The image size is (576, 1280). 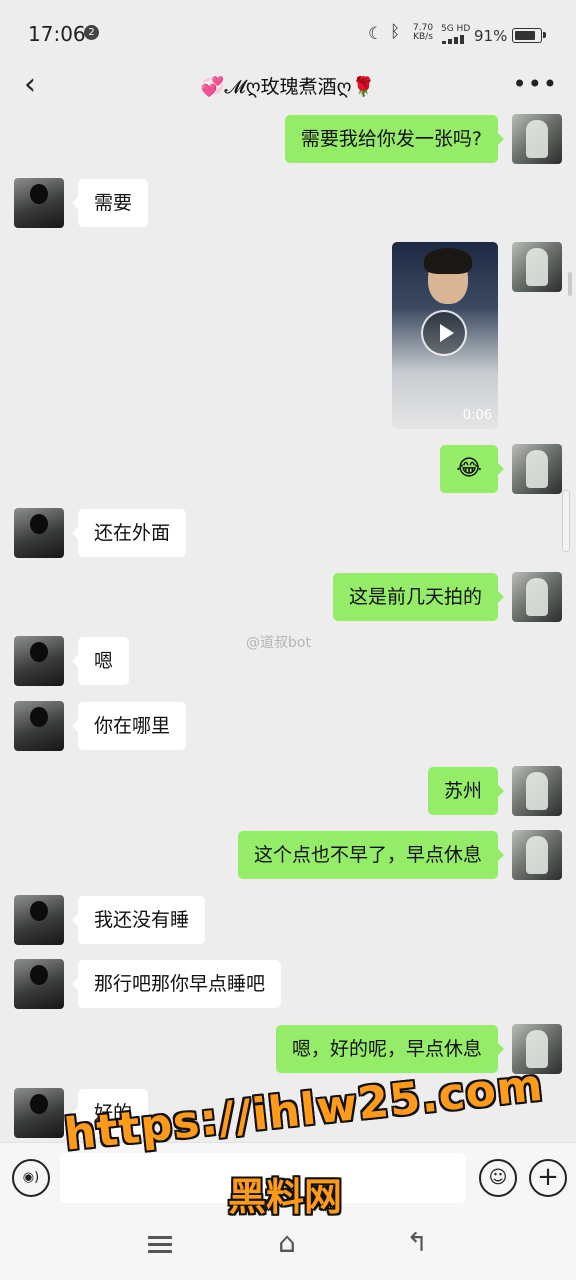 What do you see at coordinates (394, 139) in the screenshot?
I see `my-message-bubble: 需要我给你发一张吗?` at bounding box center [394, 139].